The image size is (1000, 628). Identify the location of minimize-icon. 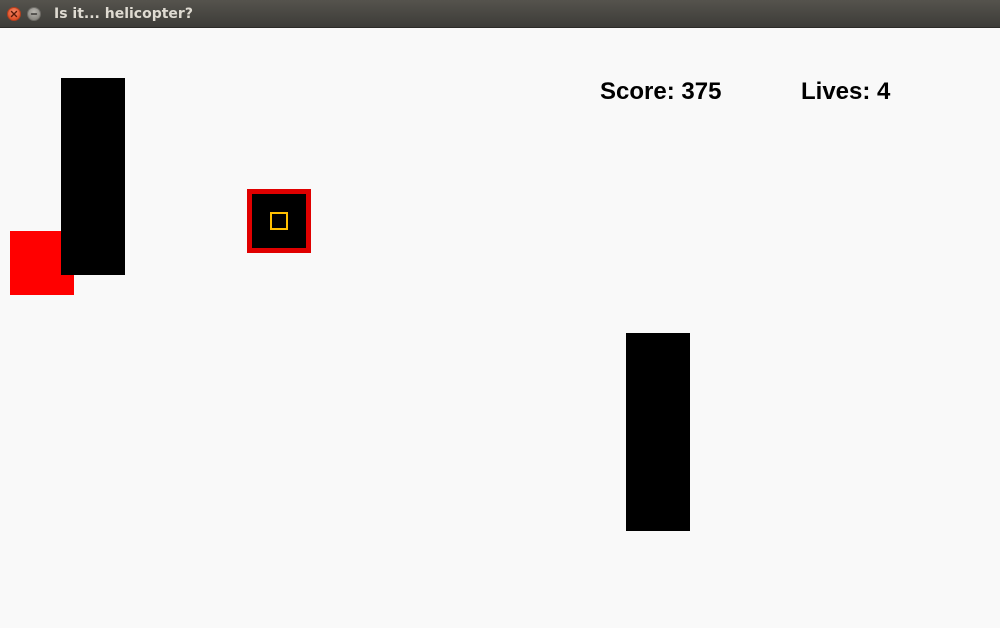
(34, 14).